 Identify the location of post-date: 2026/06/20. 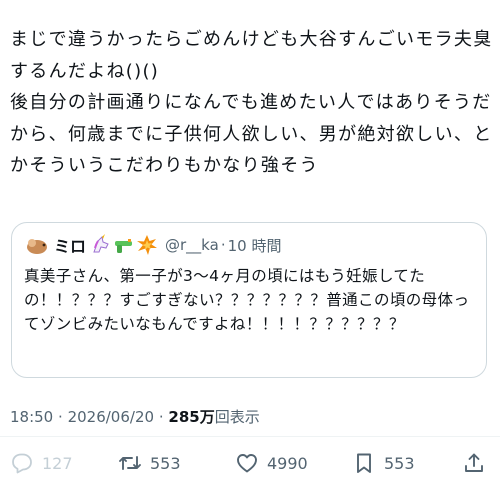
(111, 417).